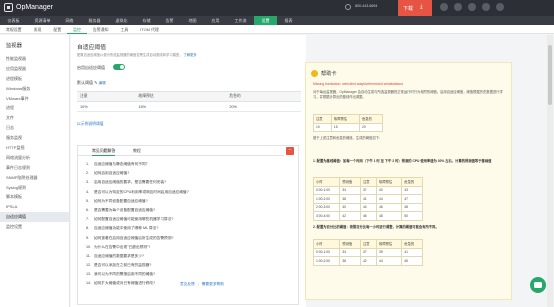 This screenshot has height=307, width=554. Describe the element at coordinates (34, 59) in the screenshot. I see `sidebar-item: 性能监视器` at that location.